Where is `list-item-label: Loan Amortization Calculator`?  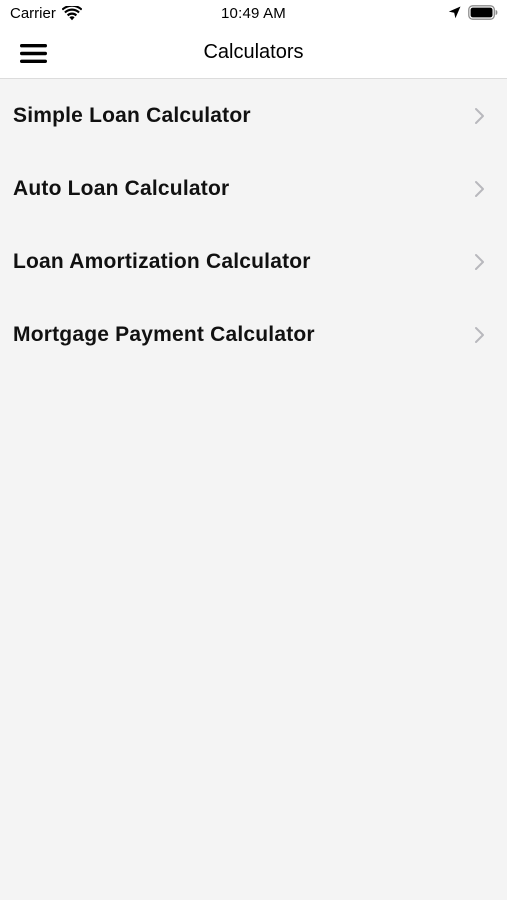 list-item-label: Loan Amortization Calculator is located at coordinates (162, 261).